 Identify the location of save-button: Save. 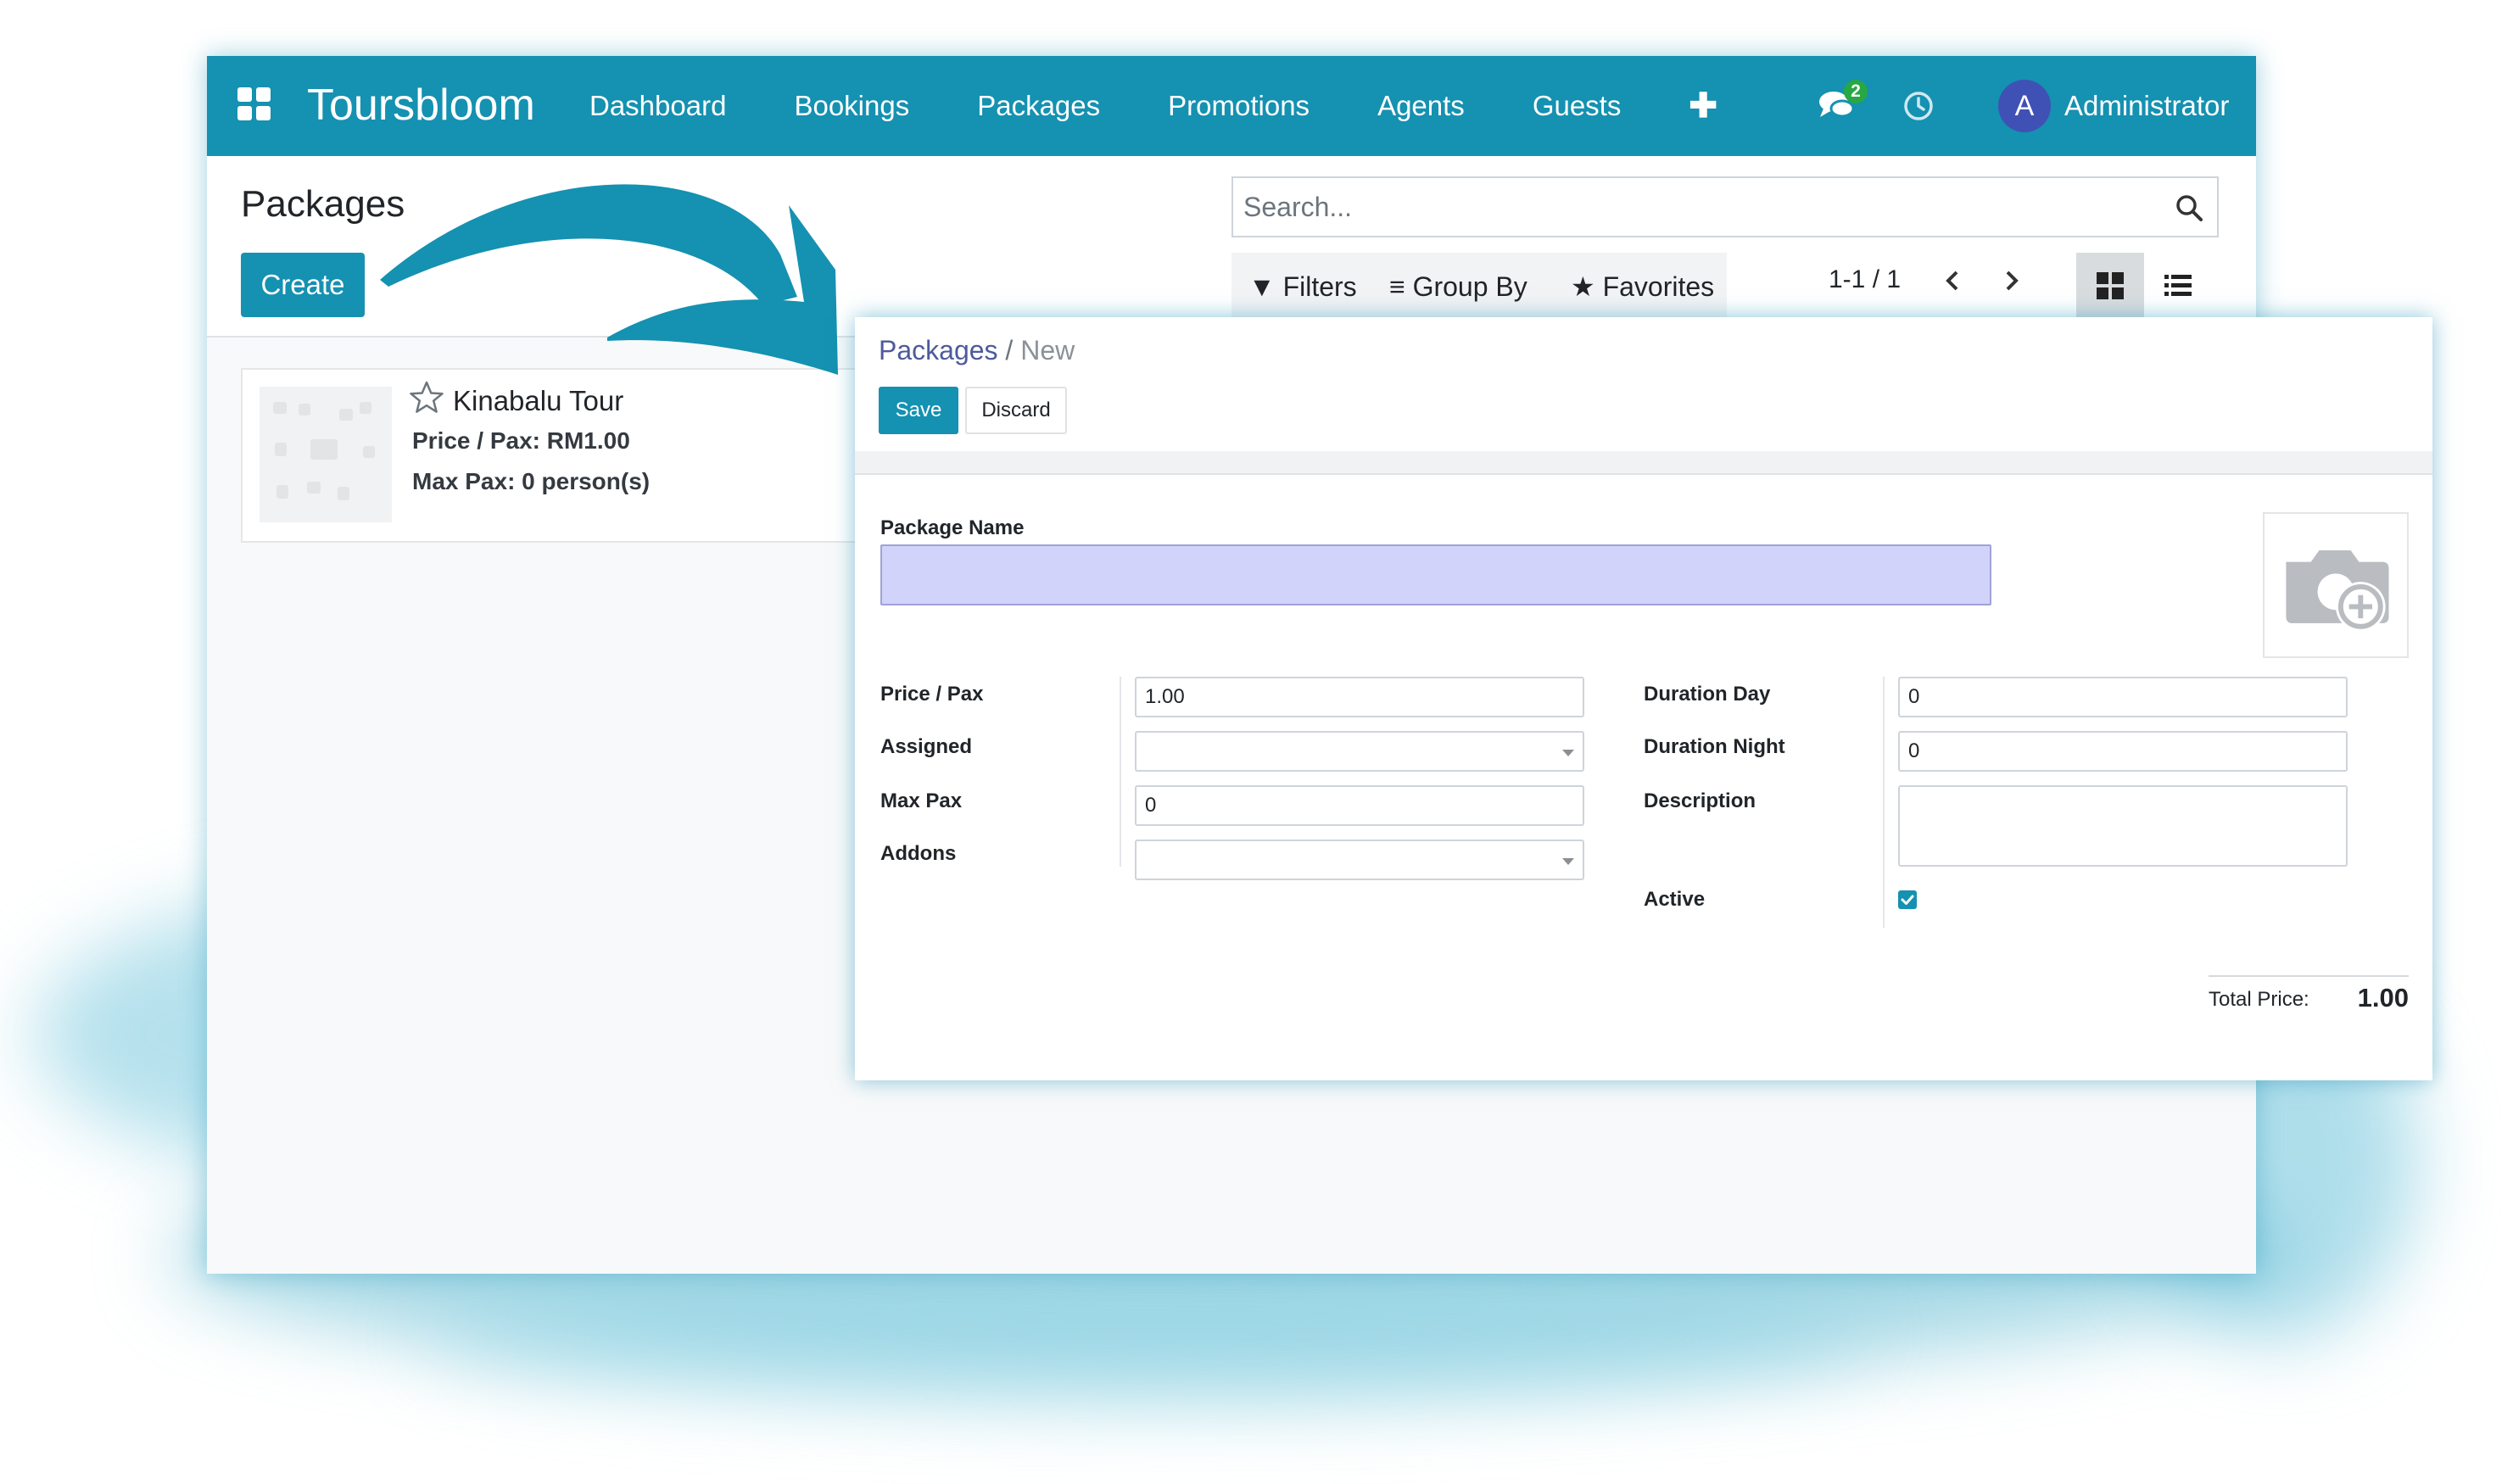
(918, 411).